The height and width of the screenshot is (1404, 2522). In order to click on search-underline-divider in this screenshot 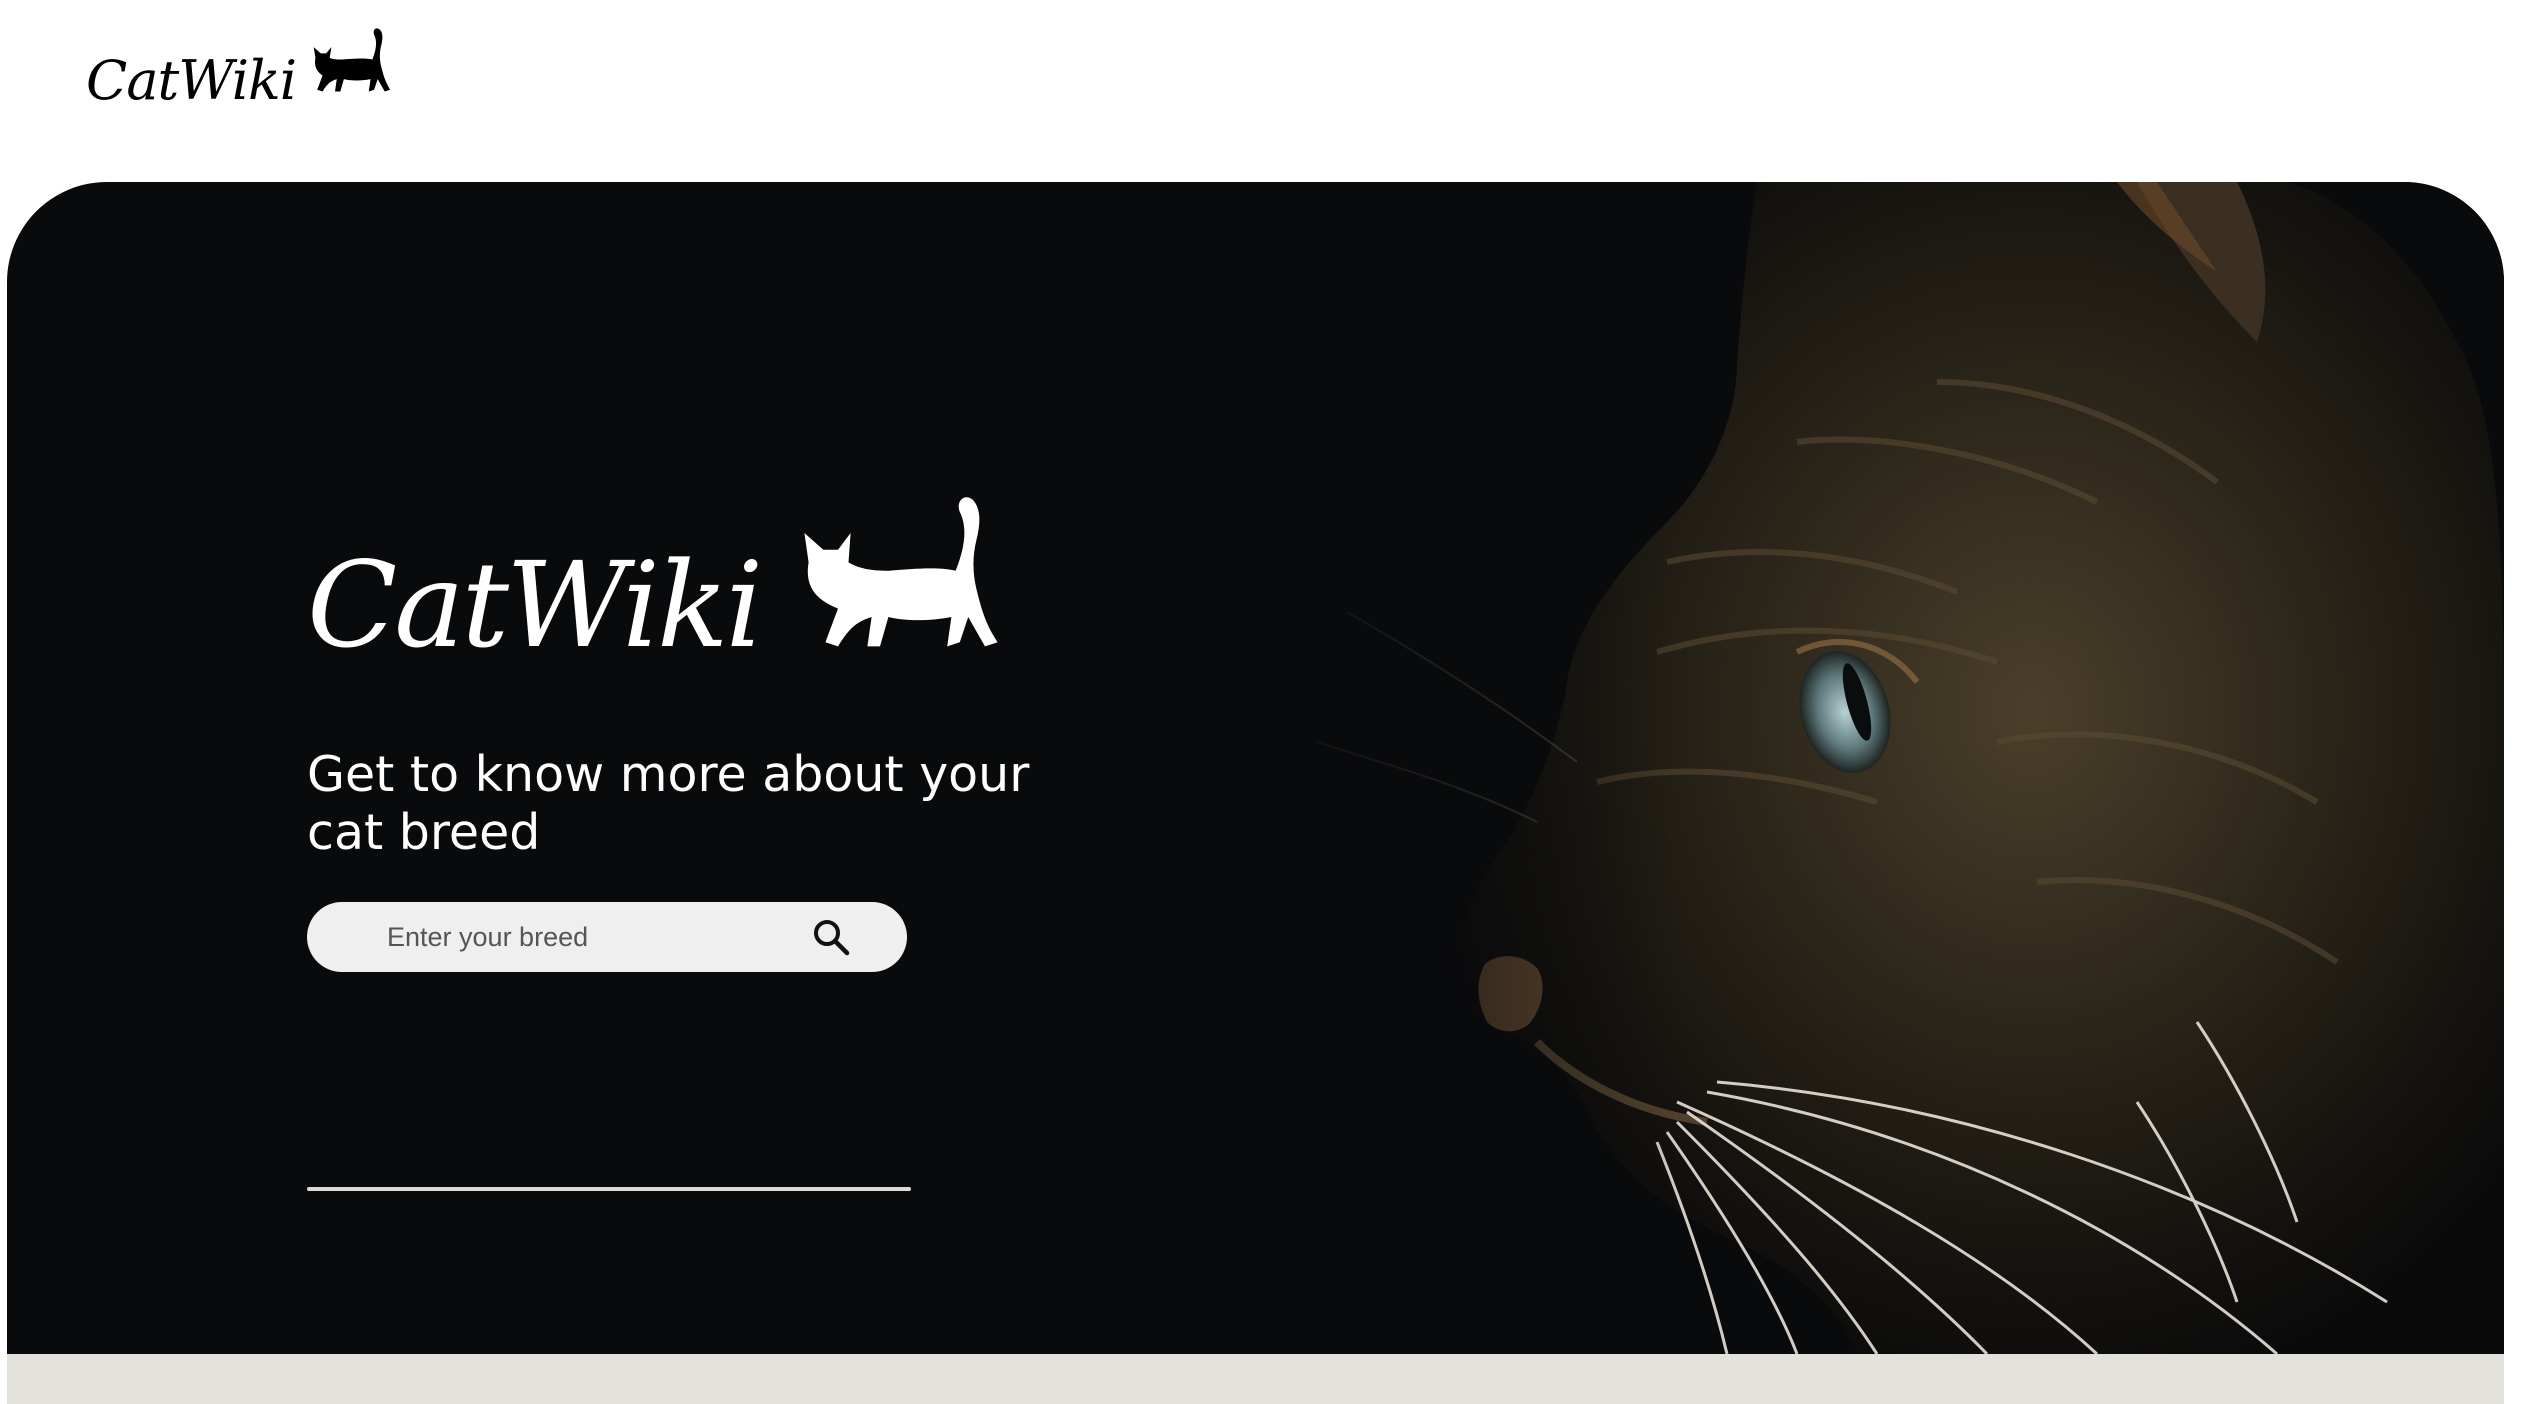, I will do `click(609, 1189)`.